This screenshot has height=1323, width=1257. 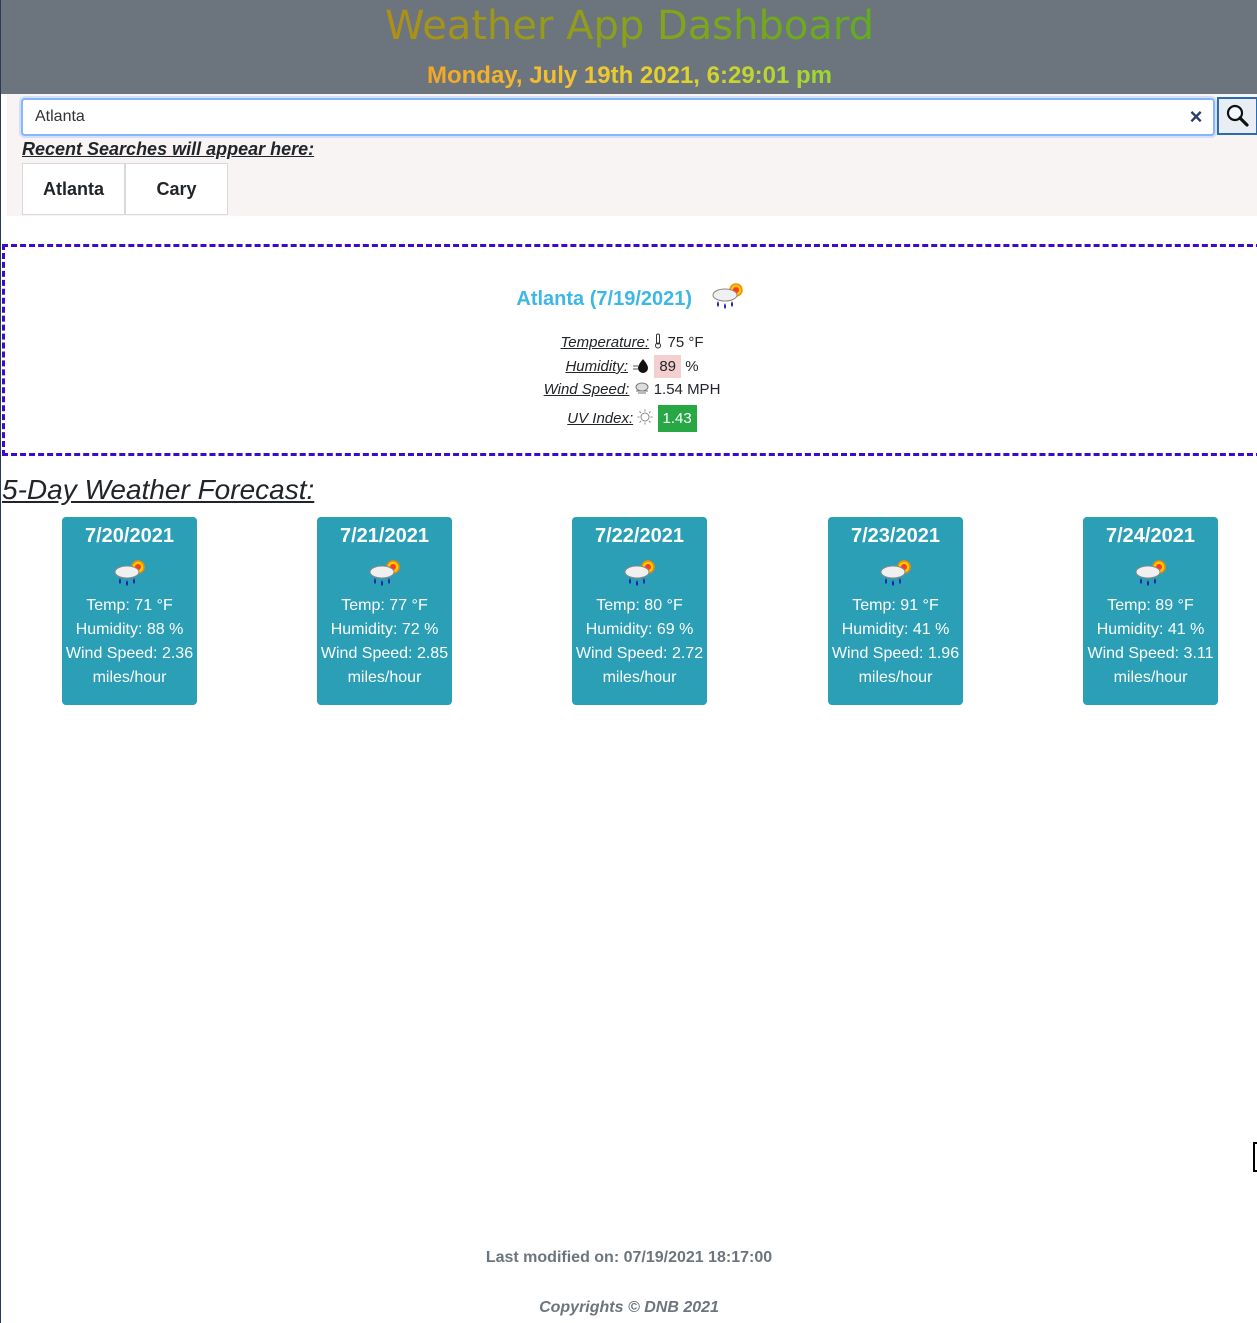 I want to click on humidity-unit: %, so click(x=692, y=366).